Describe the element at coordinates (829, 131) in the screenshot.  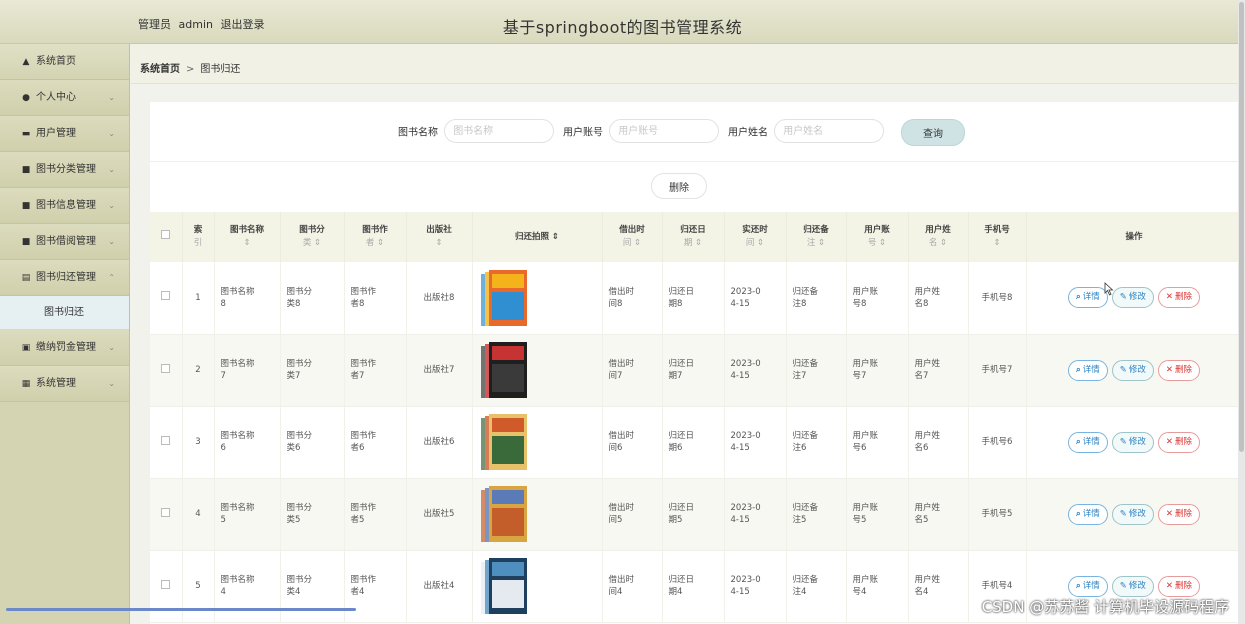
I see `user-name-input` at that location.